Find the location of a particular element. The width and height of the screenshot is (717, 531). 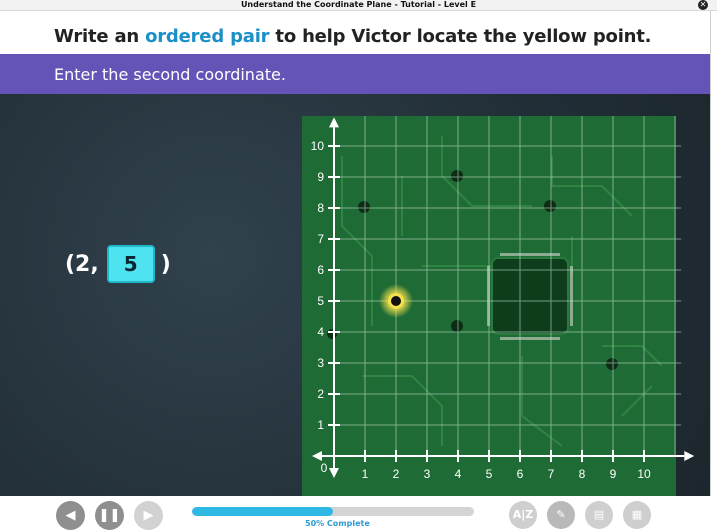

notebook-icon: ▤ is located at coordinates (599, 515).